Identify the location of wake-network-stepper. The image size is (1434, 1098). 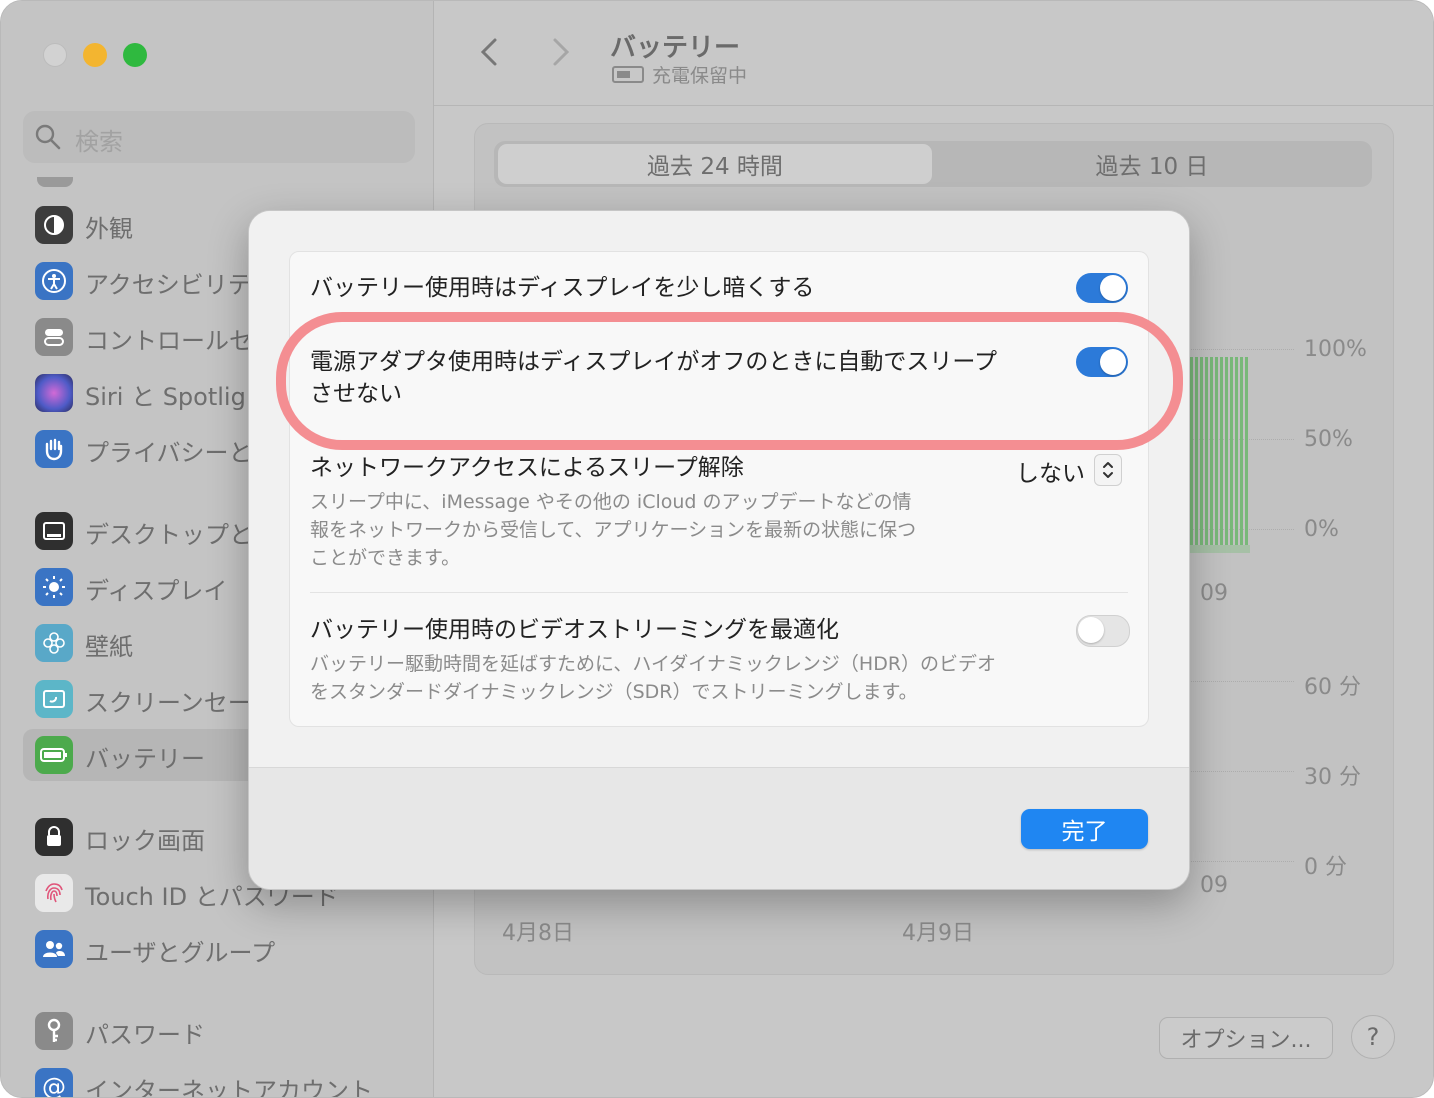
(1108, 470).